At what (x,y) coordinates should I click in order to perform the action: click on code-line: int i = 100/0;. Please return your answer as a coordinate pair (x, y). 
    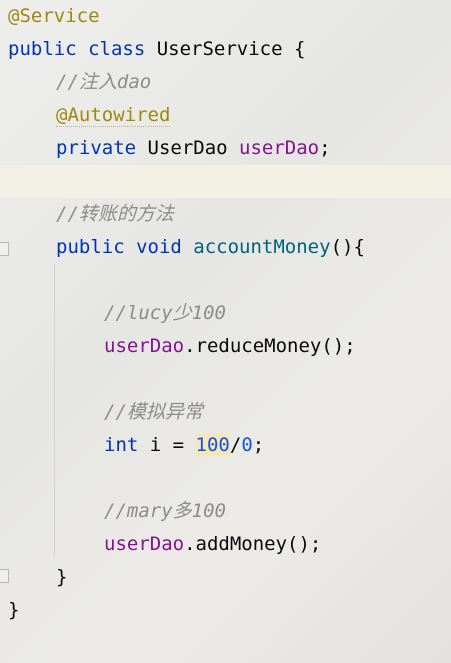
    Looking at the image, I should click on (225, 445).